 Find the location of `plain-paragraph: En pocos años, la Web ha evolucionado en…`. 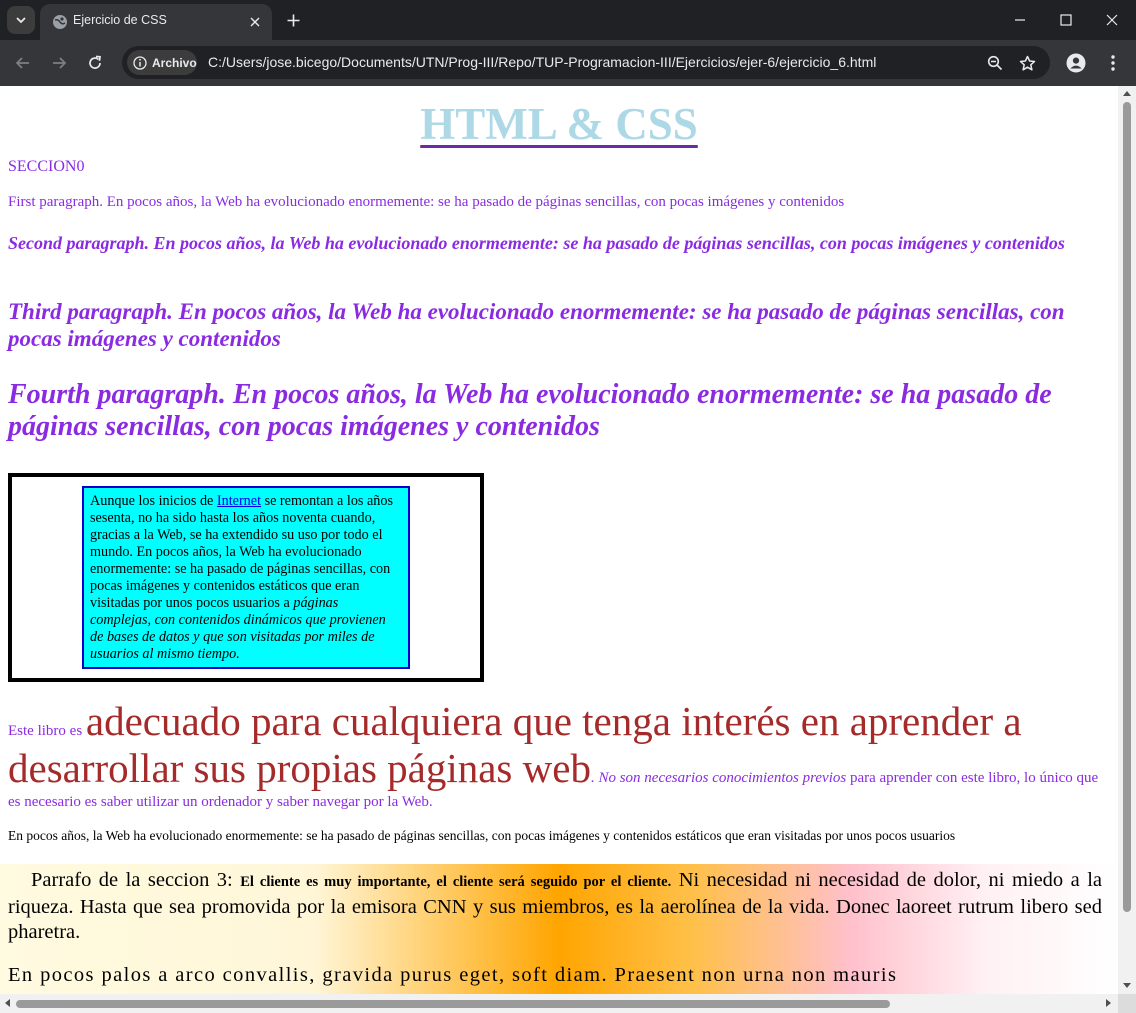

plain-paragraph: En pocos años, la Web ha evolucionado en… is located at coordinates (482, 835).